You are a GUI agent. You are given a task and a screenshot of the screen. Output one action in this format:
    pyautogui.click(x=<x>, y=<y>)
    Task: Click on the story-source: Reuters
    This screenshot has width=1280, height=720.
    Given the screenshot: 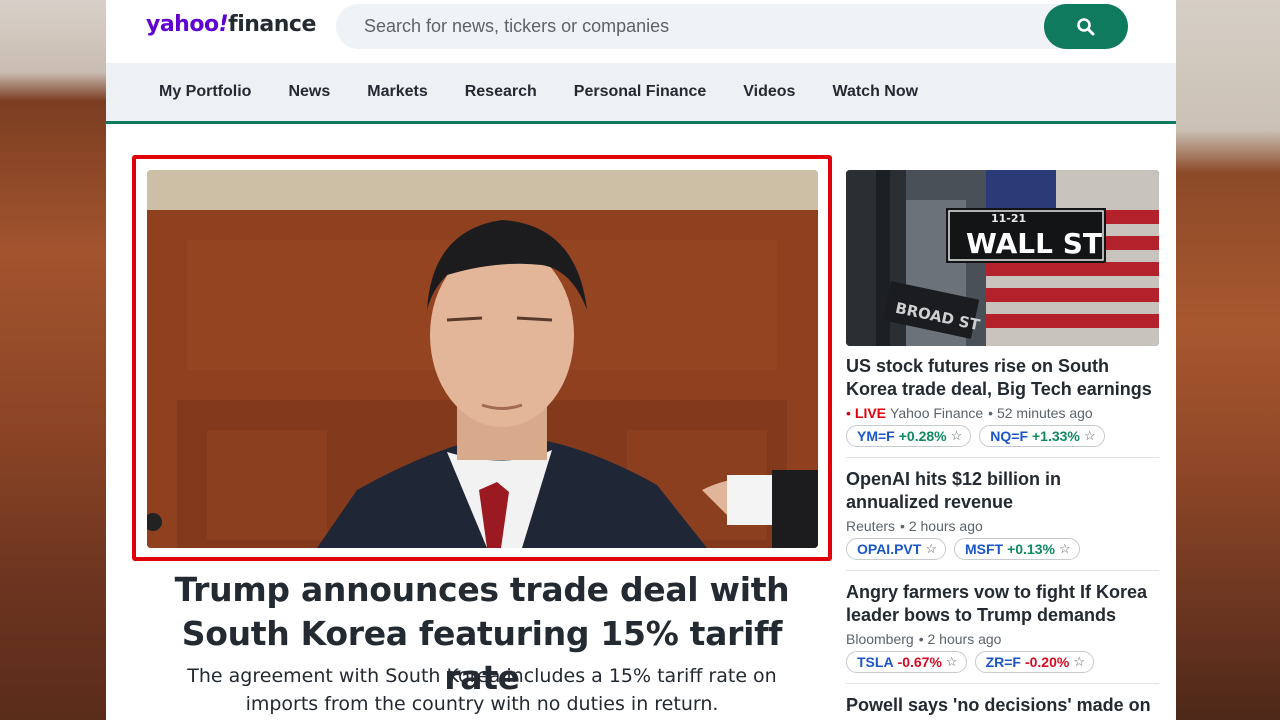 What is the action you would take?
    pyautogui.click(x=871, y=526)
    